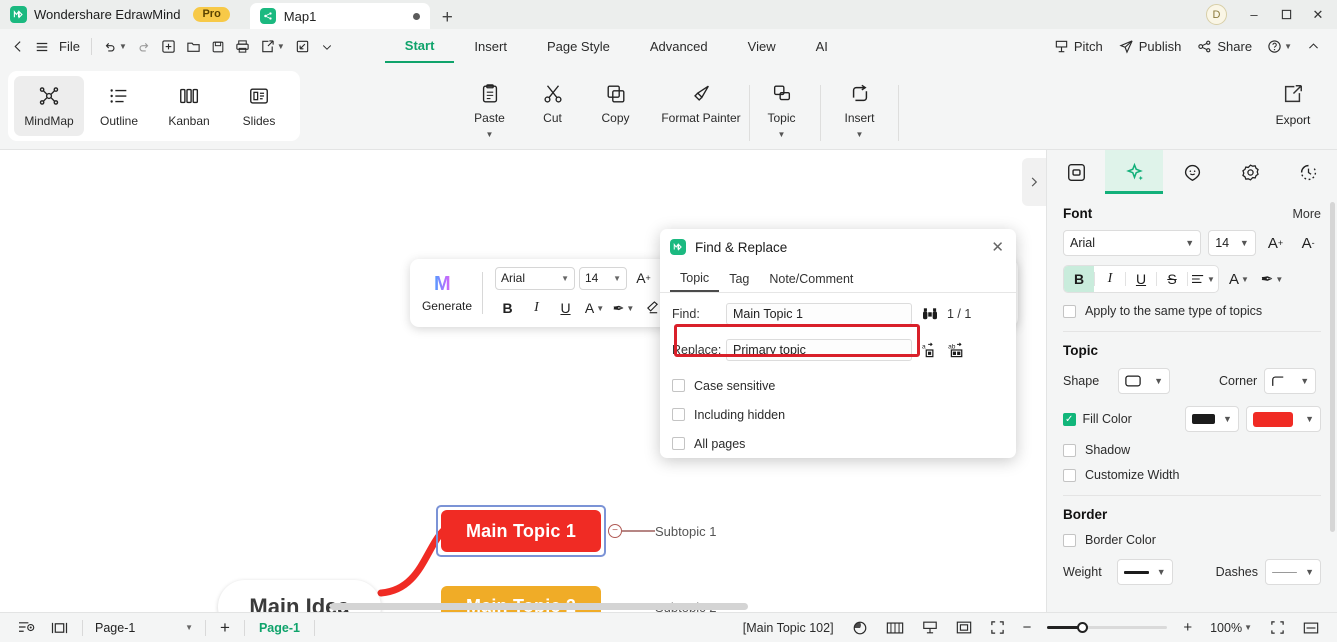 Image resolution: width=1337 pixels, height=642 pixels. I want to click on save-icon, so click(218, 47).